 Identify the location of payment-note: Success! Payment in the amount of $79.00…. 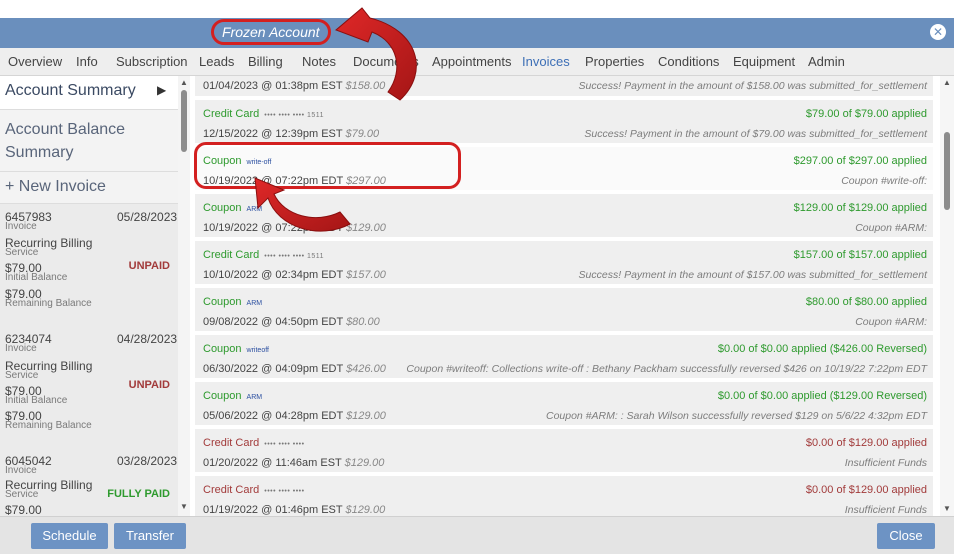
(755, 134).